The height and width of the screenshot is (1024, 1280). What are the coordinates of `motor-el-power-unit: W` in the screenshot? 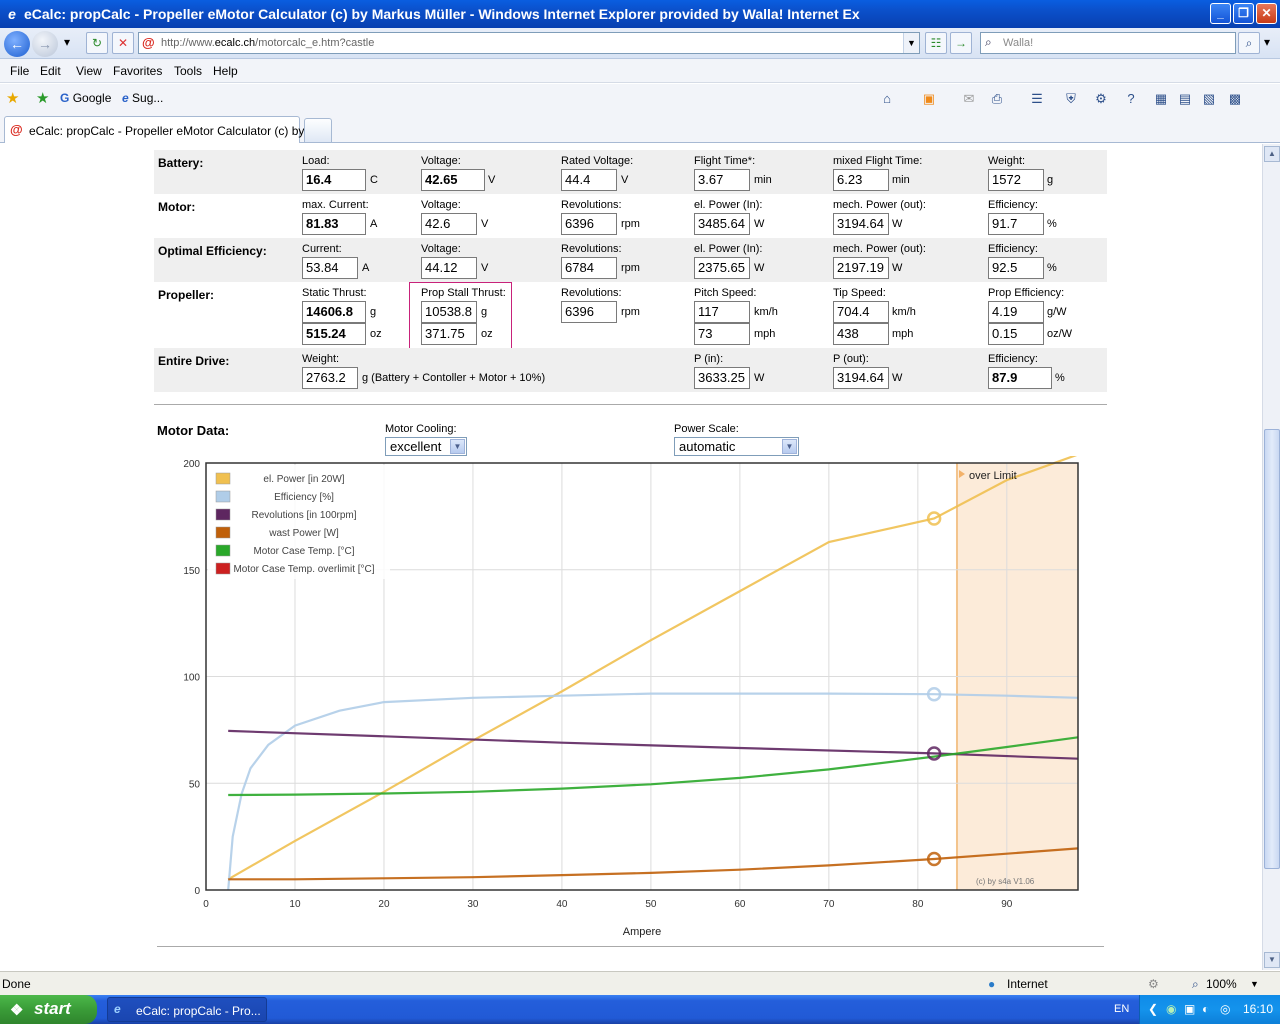 It's located at (759, 224).